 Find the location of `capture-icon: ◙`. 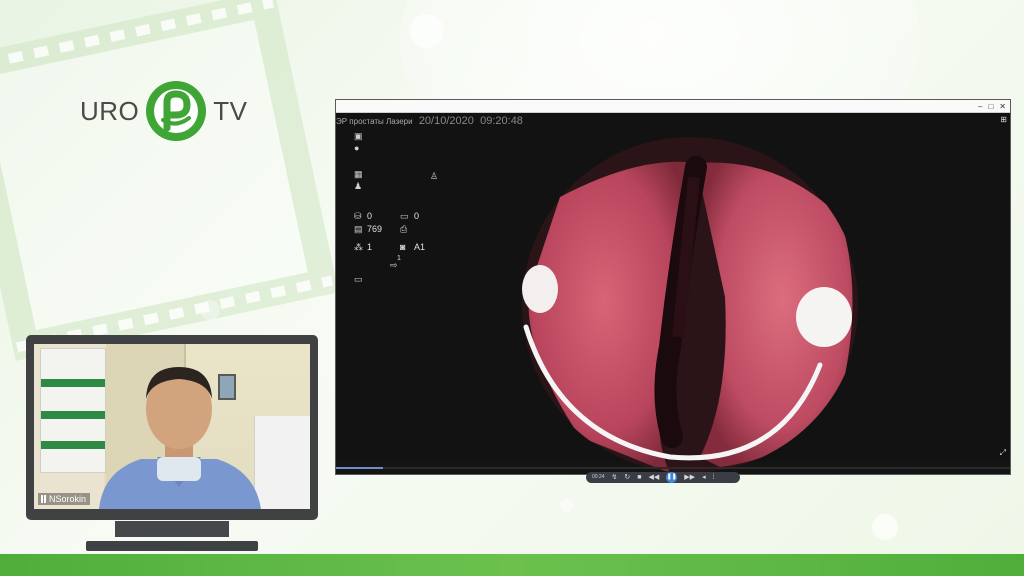

capture-icon: ◙ is located at coordinates (403, 247).